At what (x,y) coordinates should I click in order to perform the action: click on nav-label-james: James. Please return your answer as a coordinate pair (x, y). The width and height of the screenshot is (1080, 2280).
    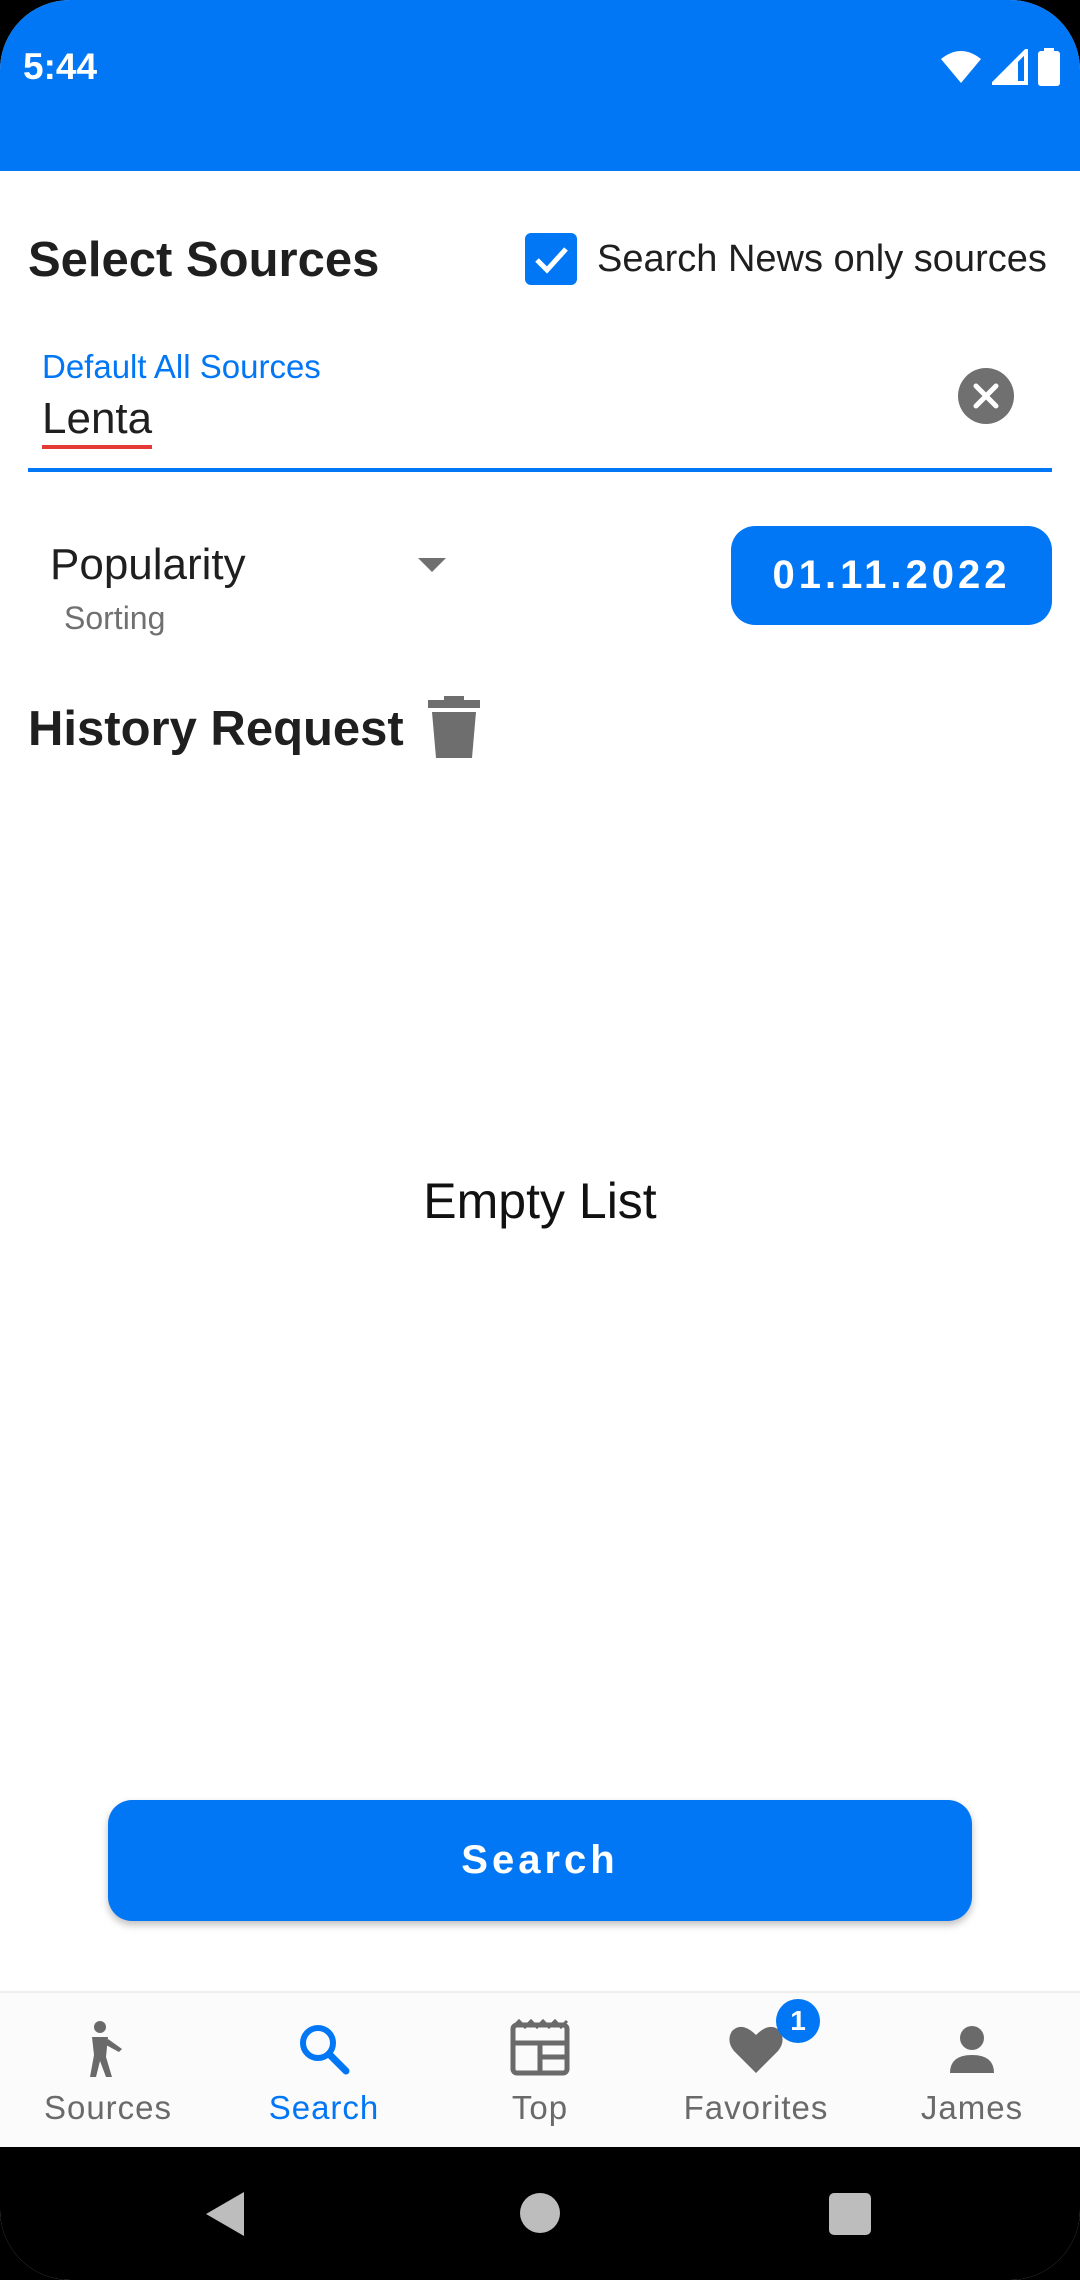
    Looking at the image, I should click on (972, 2108).